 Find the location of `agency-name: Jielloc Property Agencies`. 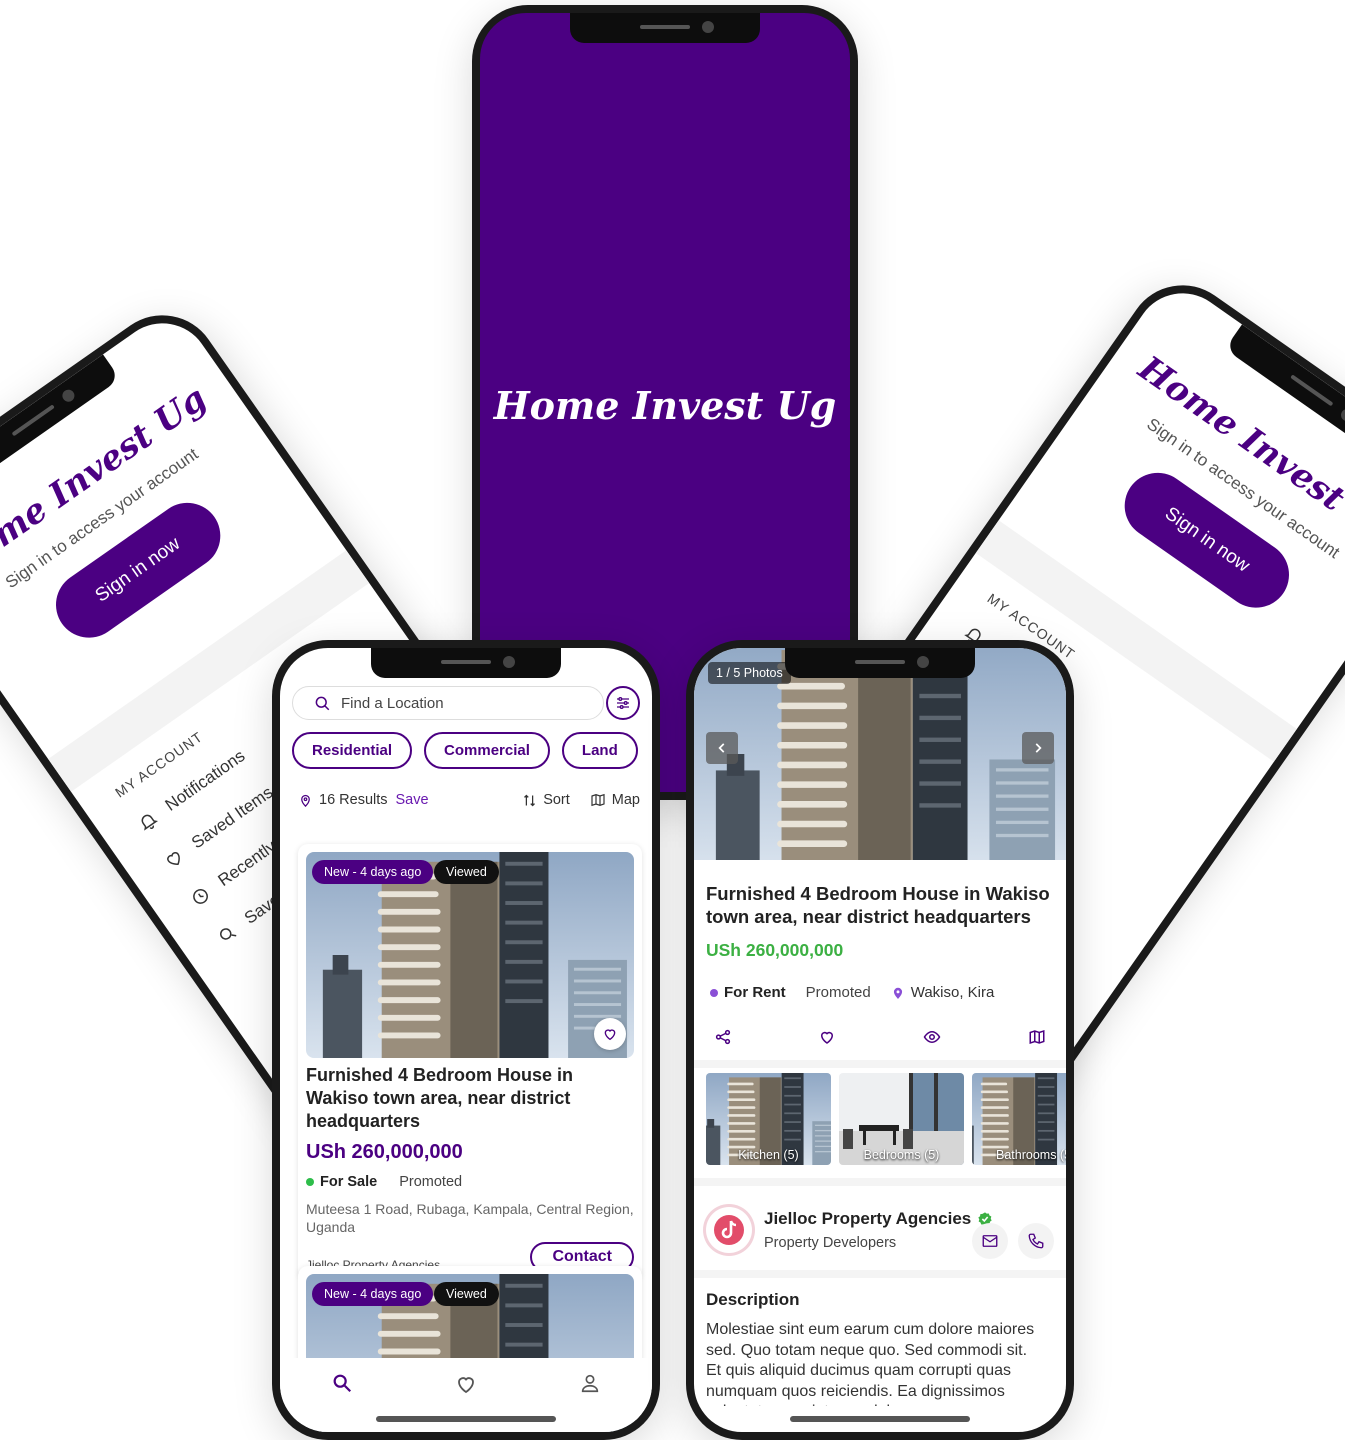

agency-name: Jielloc Property Agencies is located at coordinates (868, 1218).